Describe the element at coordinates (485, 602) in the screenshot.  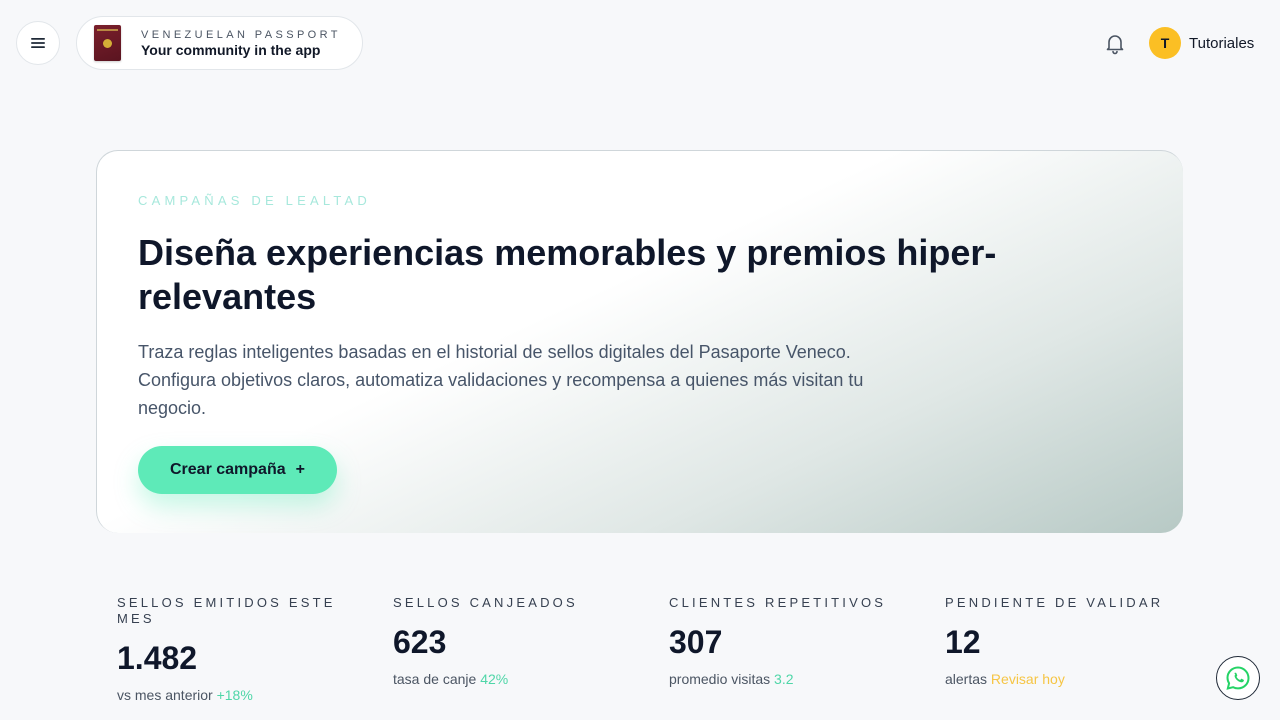
I see `stat-label: SELLOS CANJEADOS` at that location.